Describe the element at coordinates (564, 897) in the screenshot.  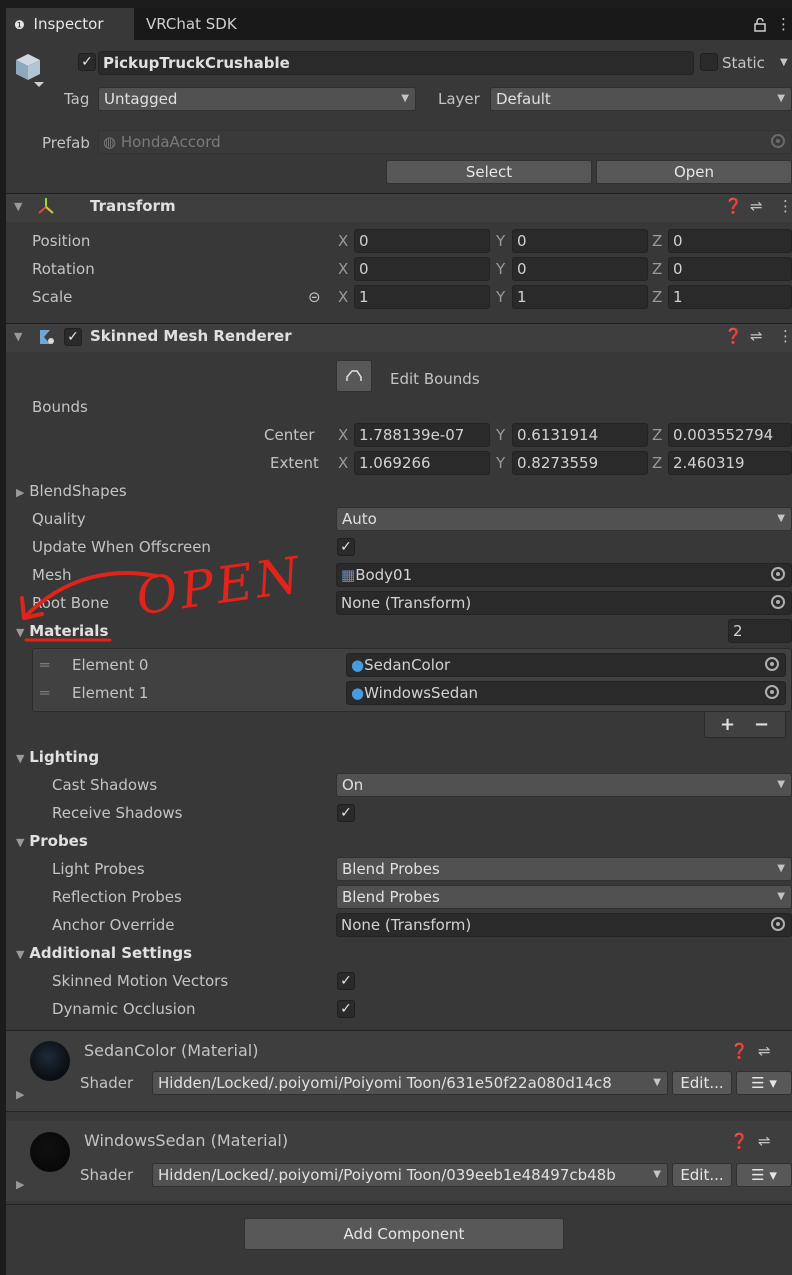
I see `reflection-probes-dropdown: Blend Probes ▼` at that location.